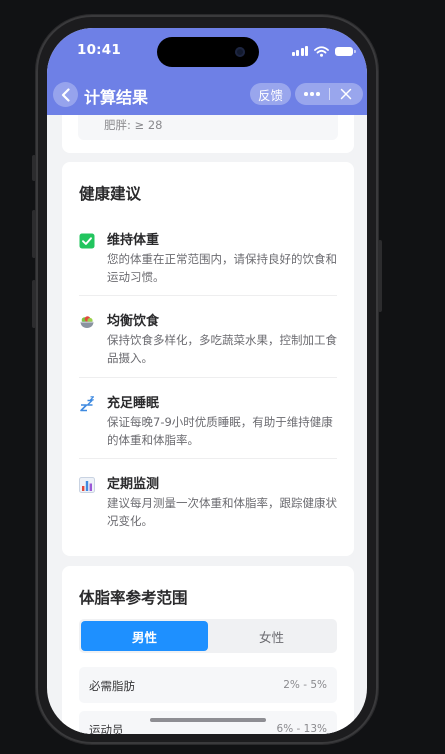 This screenshot has height=754, width=445. I want to click on range-row: 必需脂肪 2% - 5%, so click(208, 685).